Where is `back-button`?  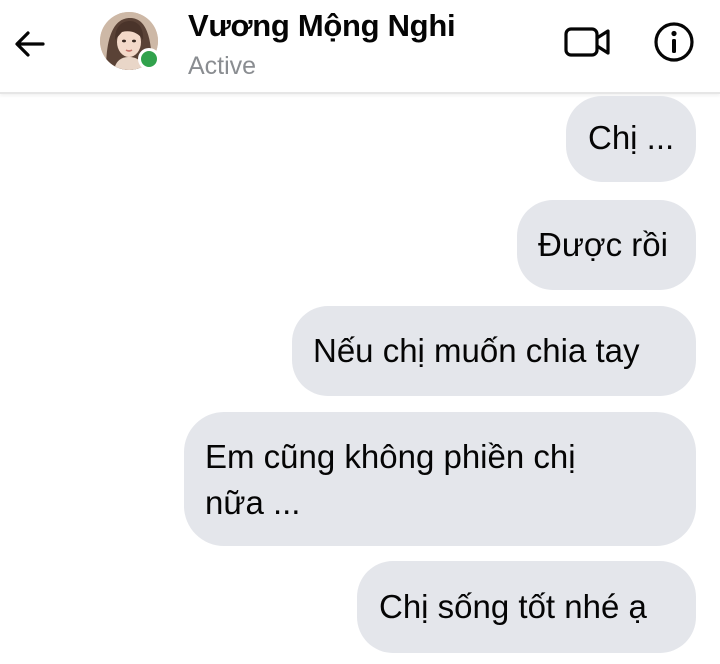
back-button is located at coordinates (30, 44).